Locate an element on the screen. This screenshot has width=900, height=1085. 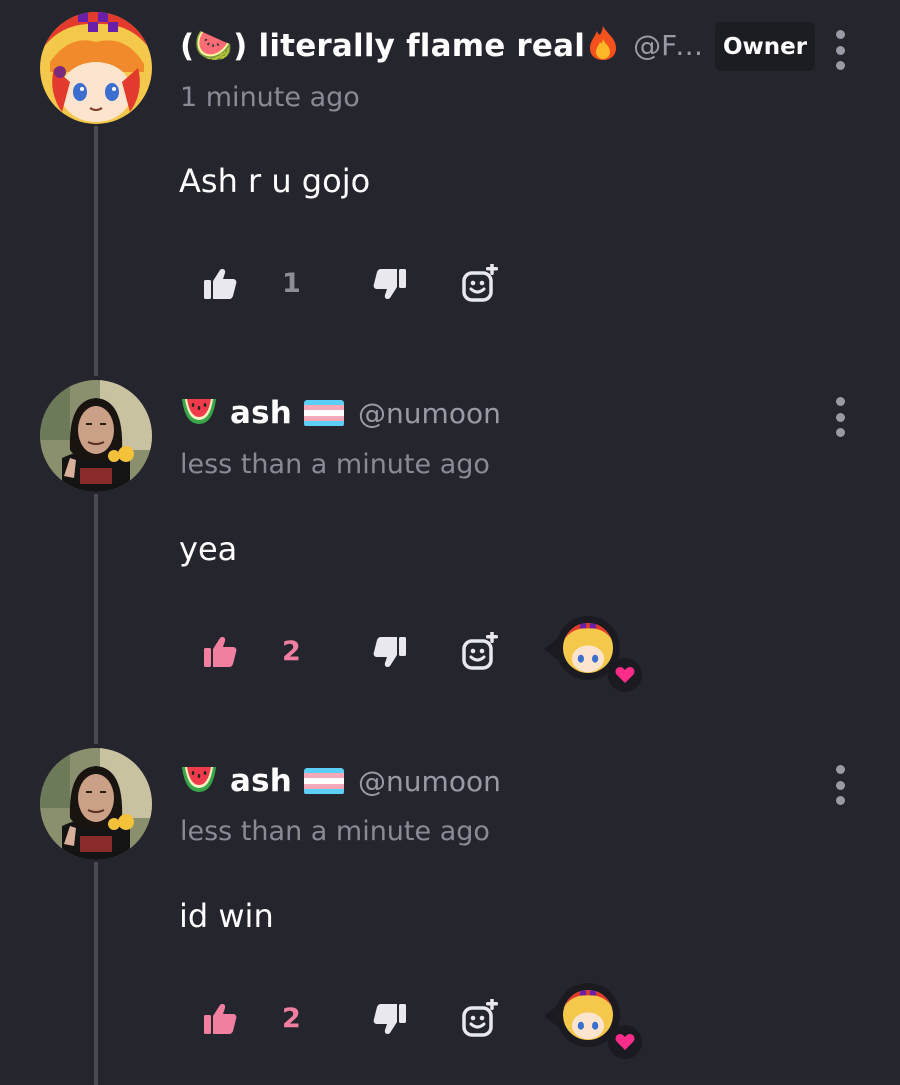
fire-icon is located at coordinates (603, 45).